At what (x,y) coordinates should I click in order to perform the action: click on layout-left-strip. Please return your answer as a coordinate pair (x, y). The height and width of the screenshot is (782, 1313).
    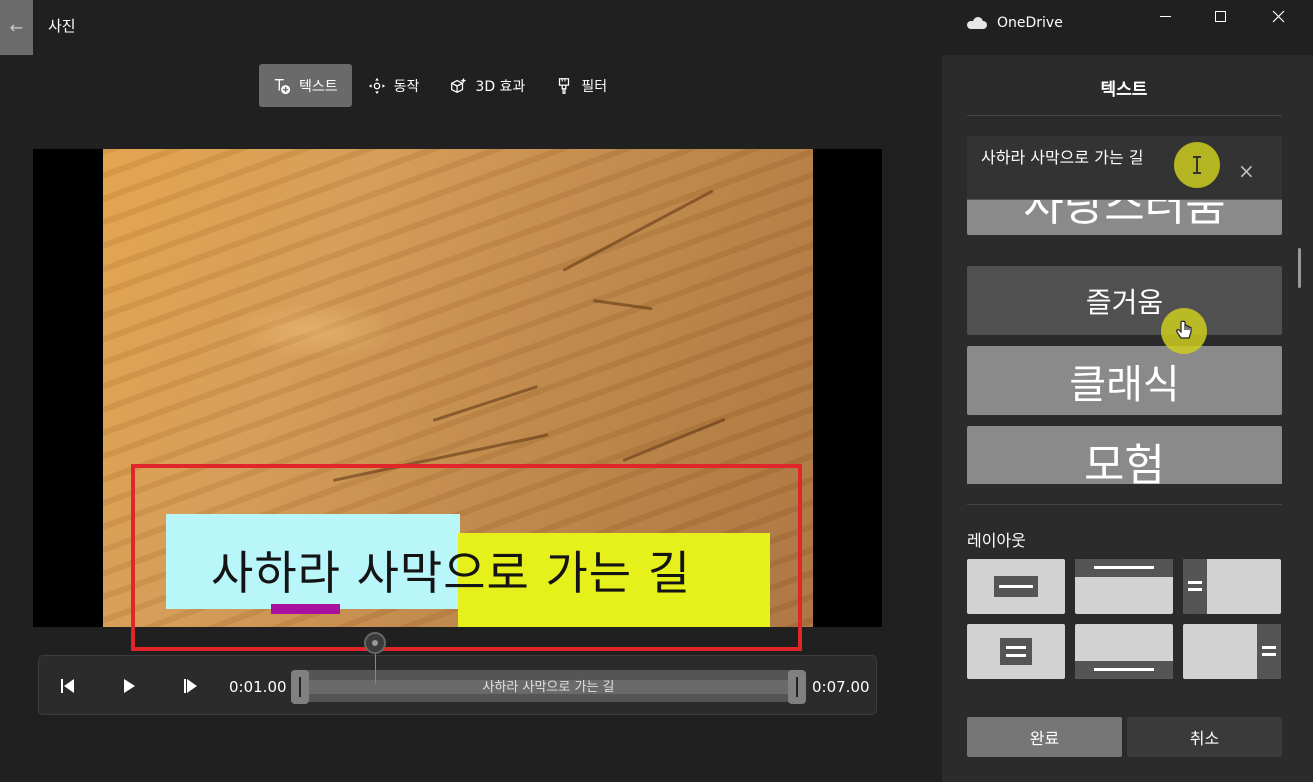
    Looking at the image, I should click on (1232, 586).